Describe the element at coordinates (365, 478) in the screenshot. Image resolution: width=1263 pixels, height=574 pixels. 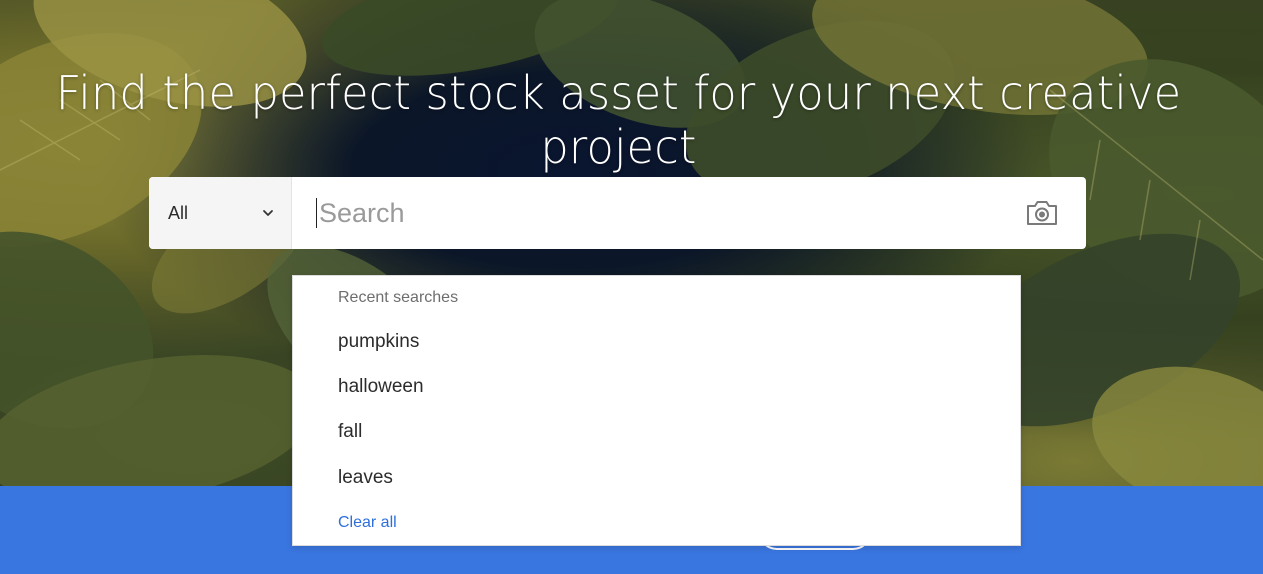
I see `recent-search-item: leaves` at that location.